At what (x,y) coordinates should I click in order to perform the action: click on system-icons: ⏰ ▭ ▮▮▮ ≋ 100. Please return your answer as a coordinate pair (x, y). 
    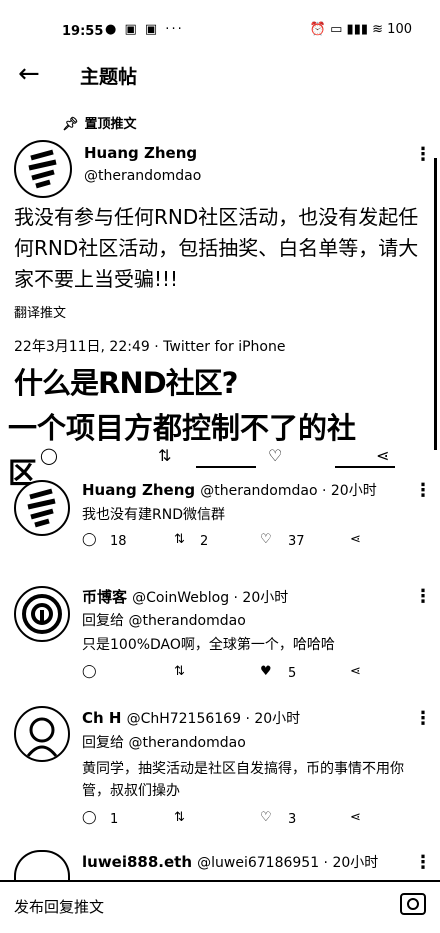
    Looking at the image, I should click on (360, 29).